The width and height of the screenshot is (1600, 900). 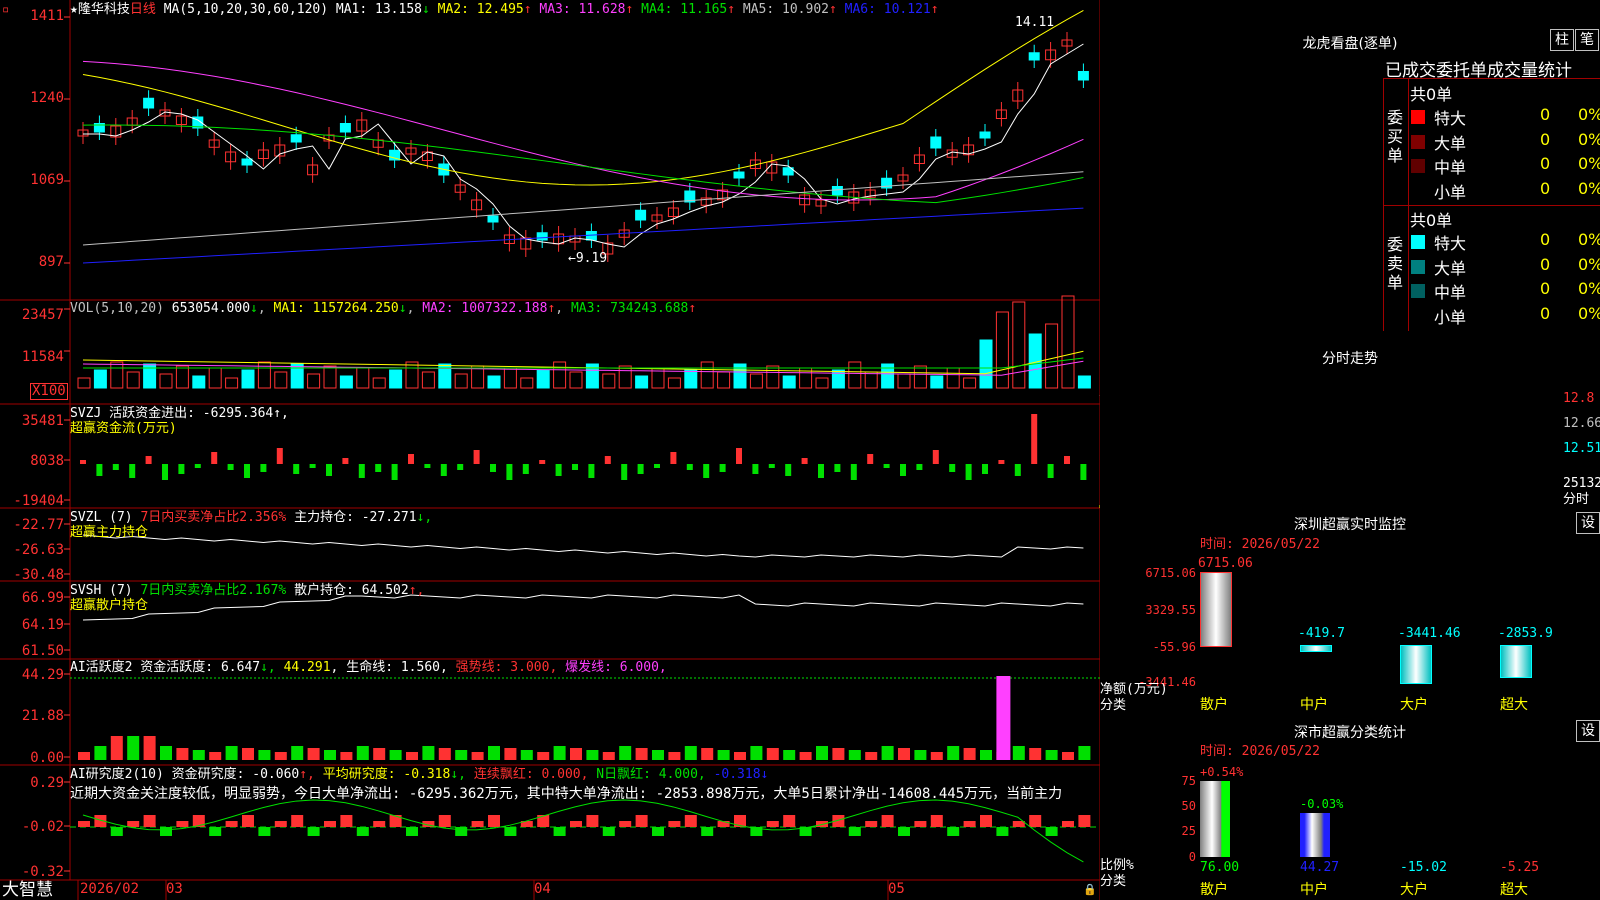 What do you see at coordinates (47, 98) in the screenshot?
I see `y-tick-label: 1240` at bounding box center [47, 98].